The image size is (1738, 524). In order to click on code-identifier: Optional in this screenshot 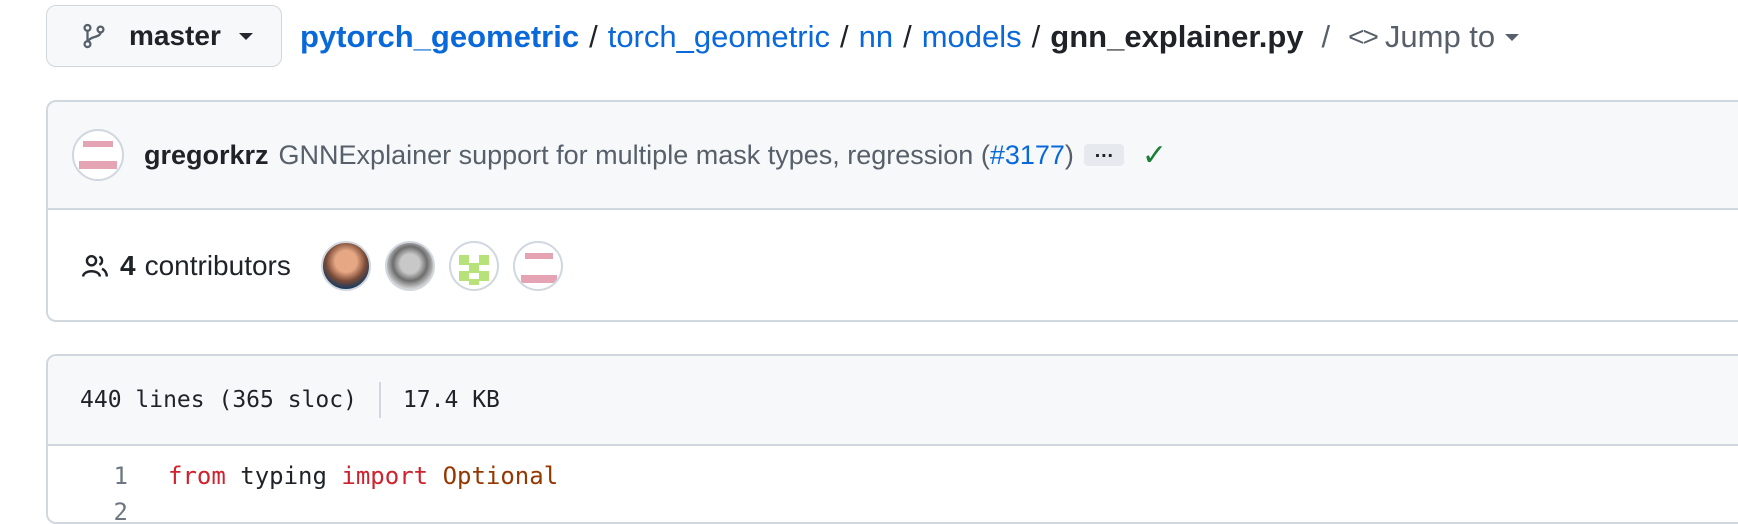, I will do `click(500, 476)`.